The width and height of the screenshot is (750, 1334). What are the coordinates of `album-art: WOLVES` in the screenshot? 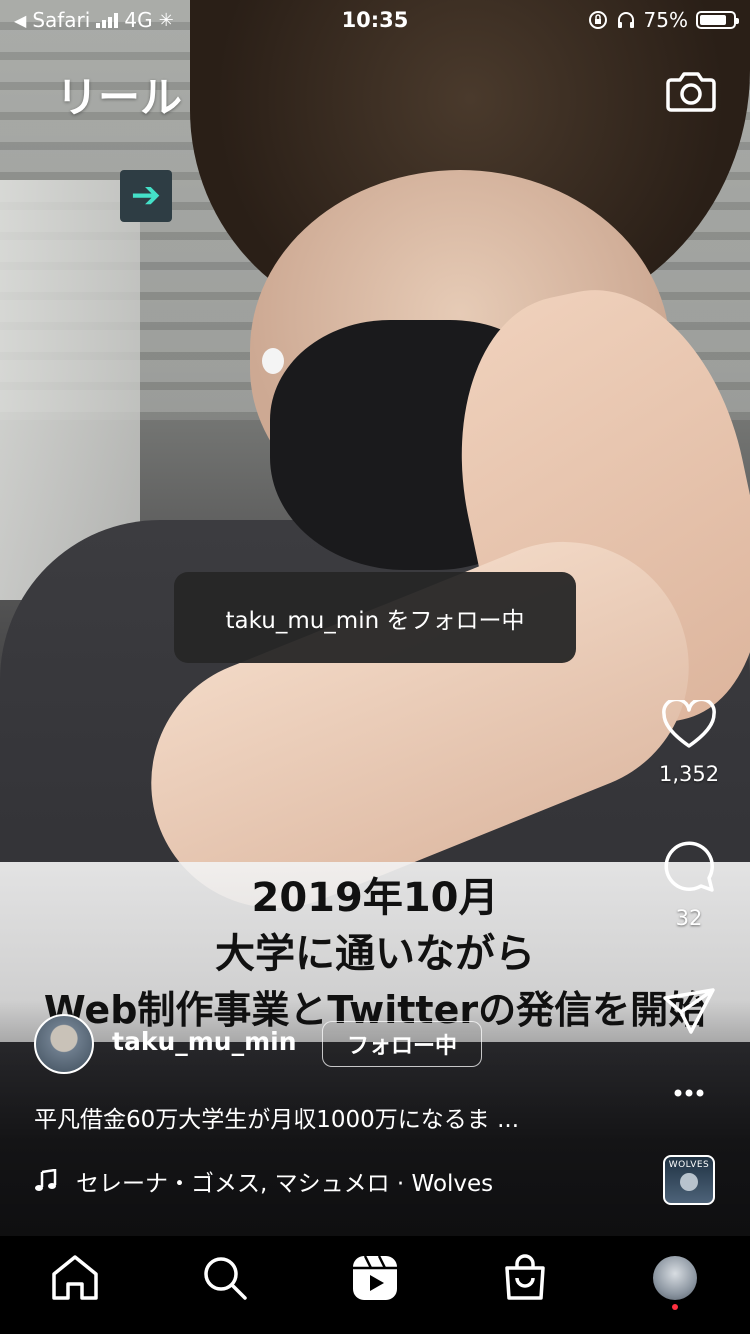 It's located at (689, 1180).